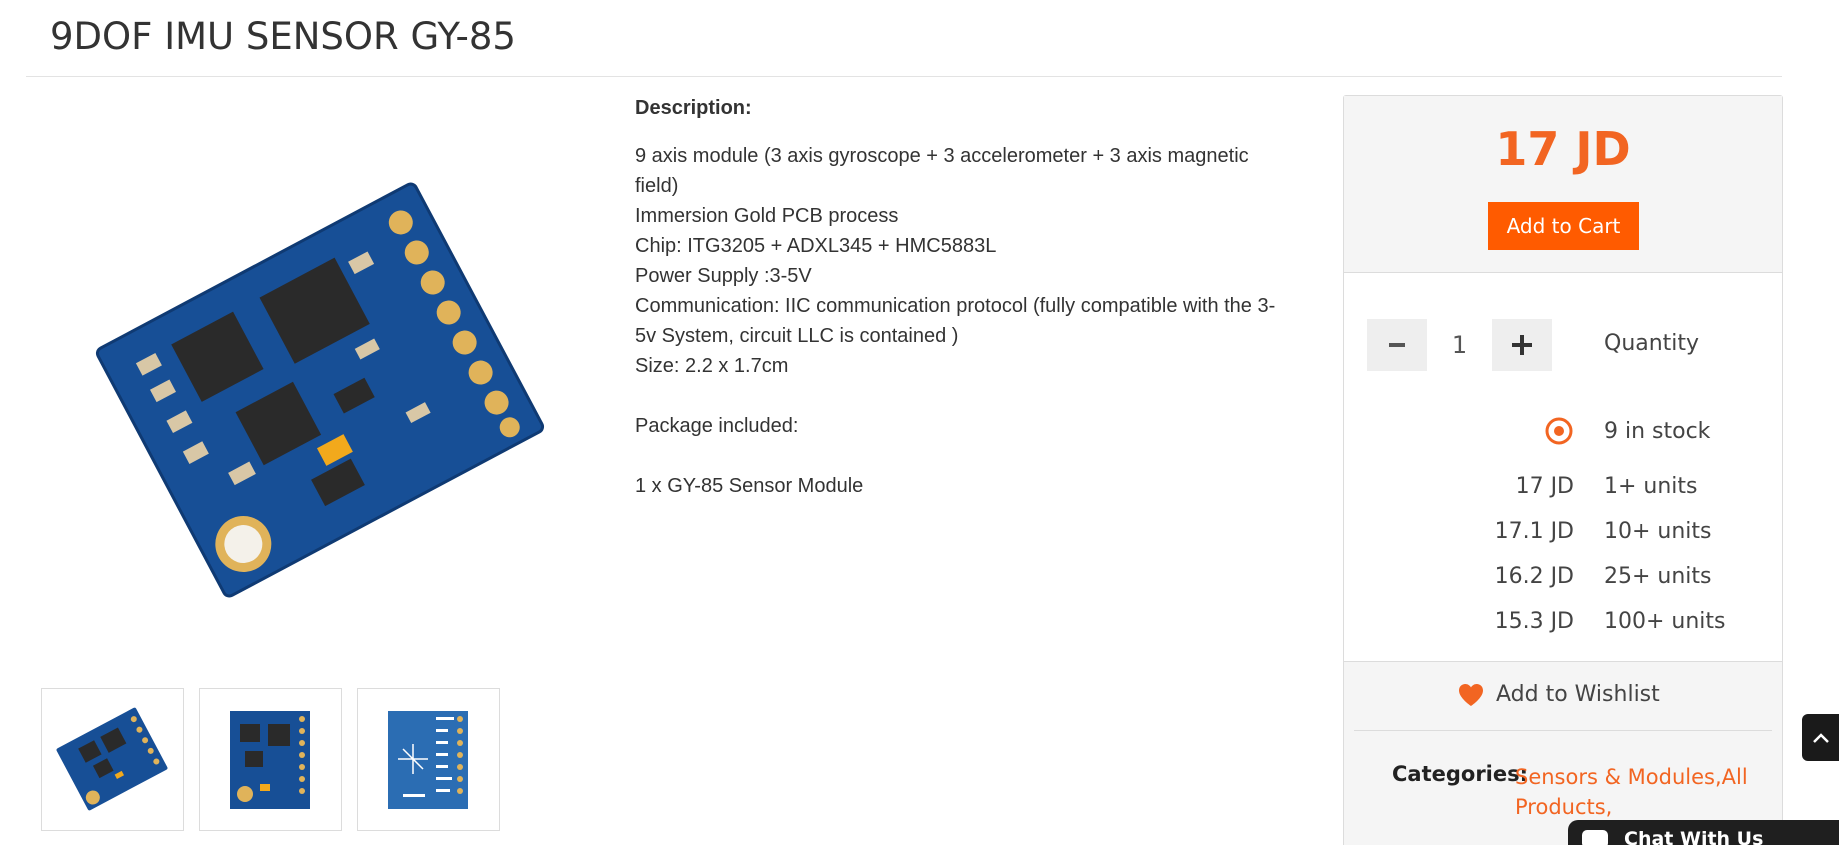 This screenshot has height=845, width=1839. I want to click on product-title: 9DOF IMU SENSOR GY-85, so click(283, 36).